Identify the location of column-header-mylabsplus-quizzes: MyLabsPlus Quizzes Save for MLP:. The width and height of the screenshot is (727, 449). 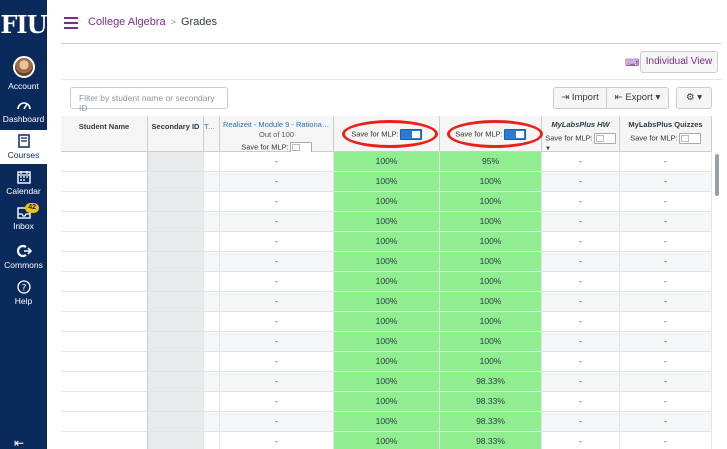
(666, 134).